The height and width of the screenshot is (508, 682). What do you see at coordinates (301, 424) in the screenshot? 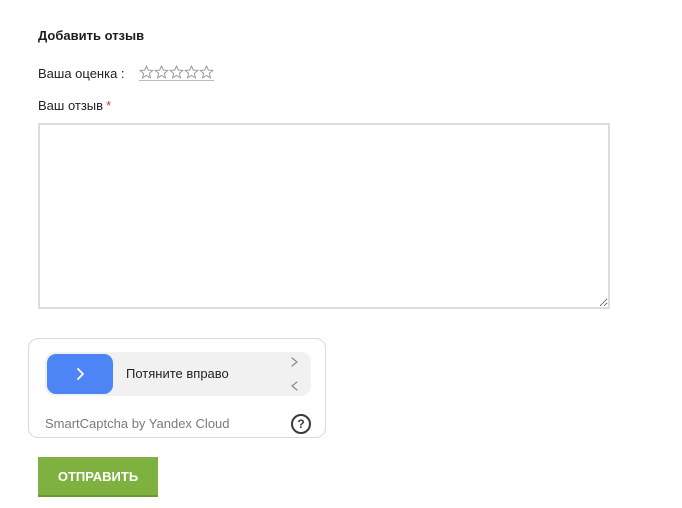
I see `help-icon: ?` at bounding box center [301, 424].